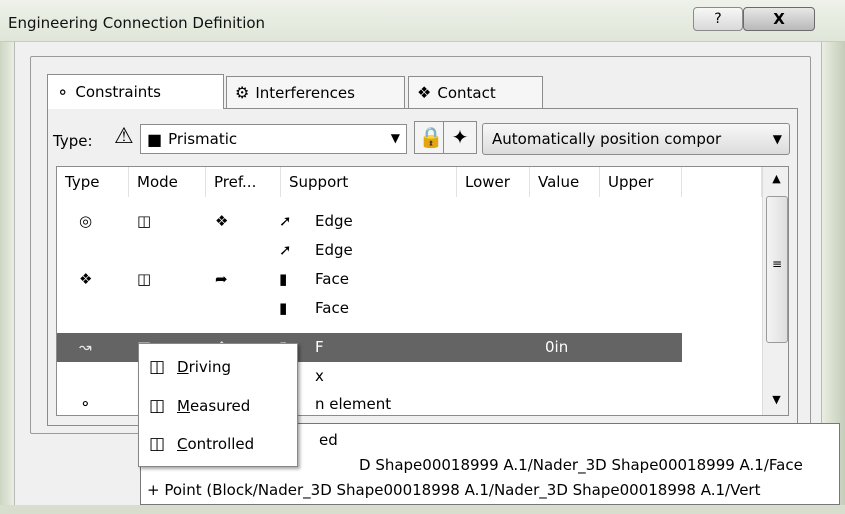 This screenshot has height=514, width=845. I want to click on window-frame-bottom, so click(422, 509).